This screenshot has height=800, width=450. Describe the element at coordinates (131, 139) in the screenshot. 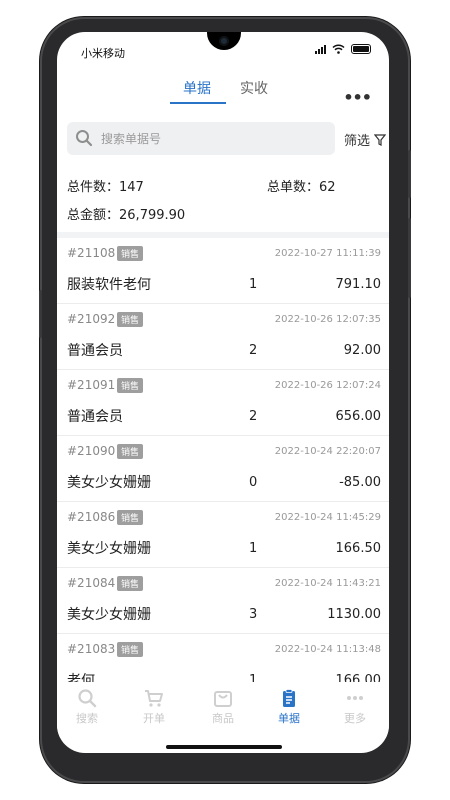

I see `search-placeholder: 搜索单据号` at that location.